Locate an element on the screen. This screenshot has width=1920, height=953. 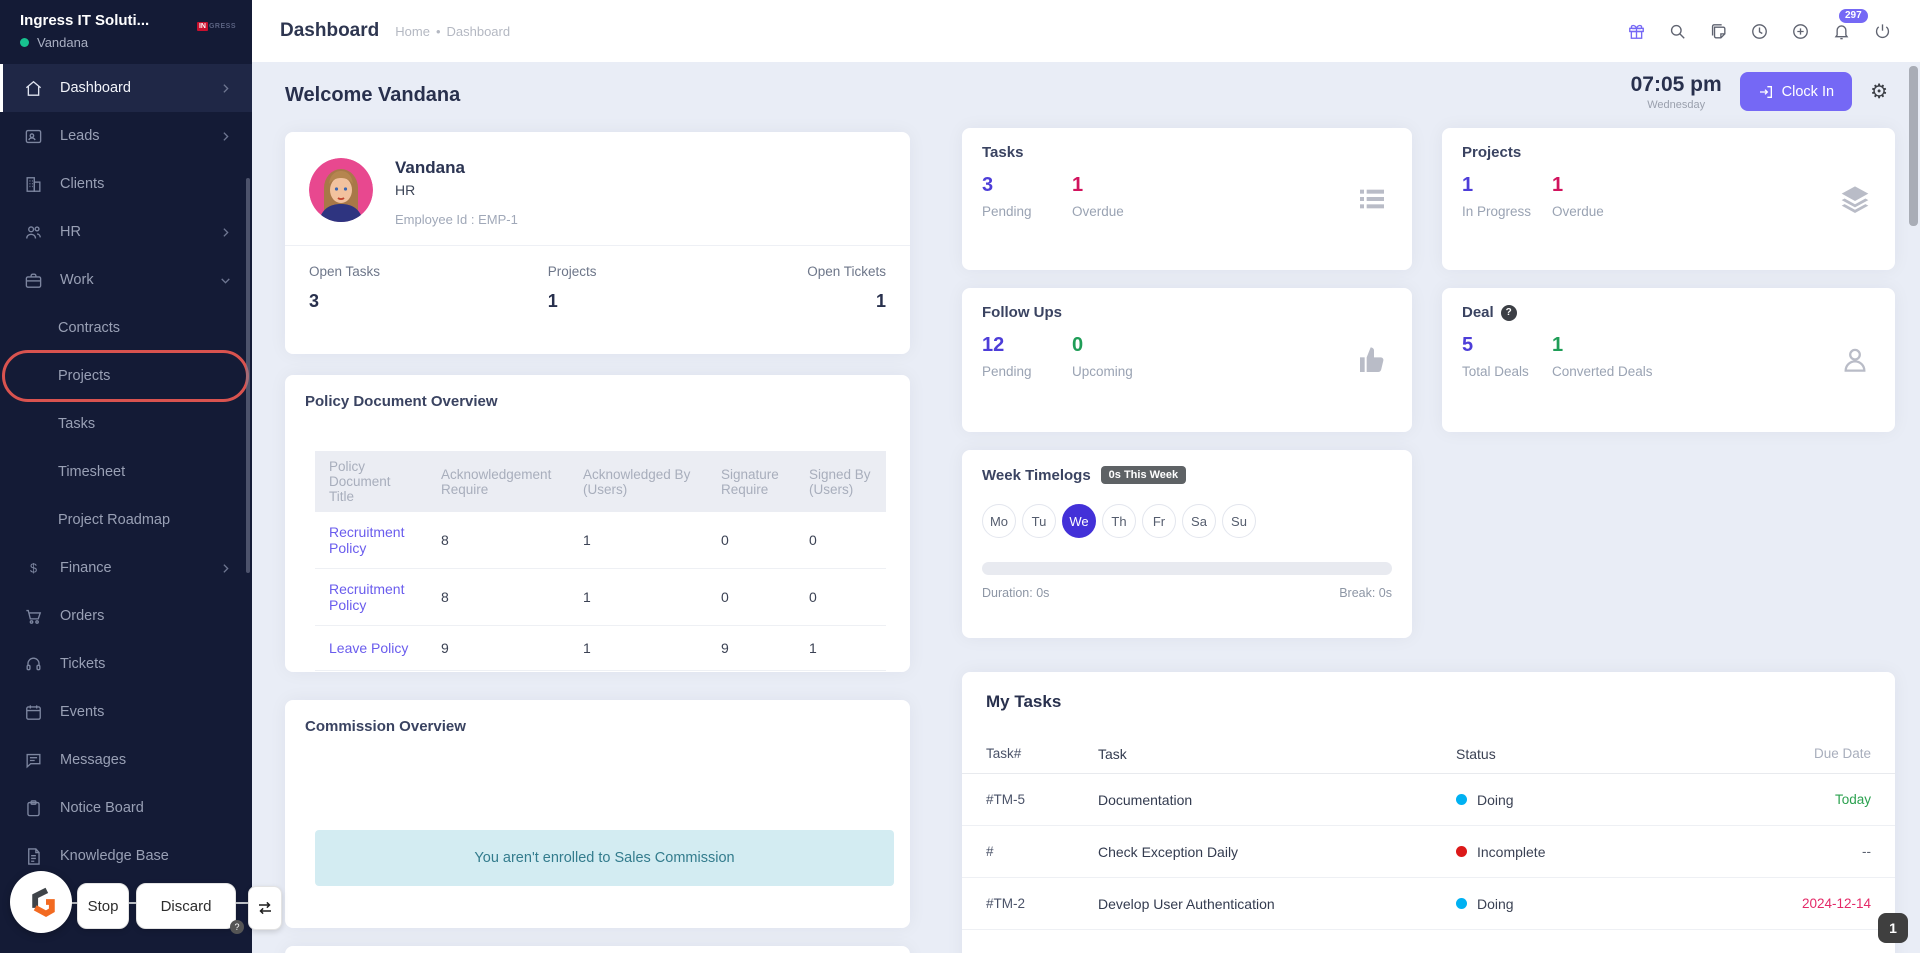
stop-button: Stop is located at coordinates (103, 906).